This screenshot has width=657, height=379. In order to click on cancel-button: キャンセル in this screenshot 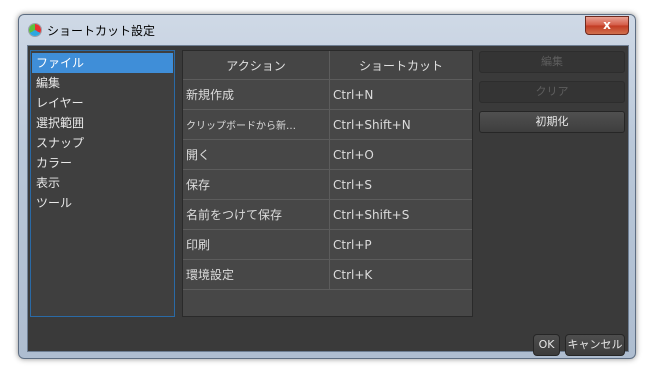, I will do `click(595, 345)`.